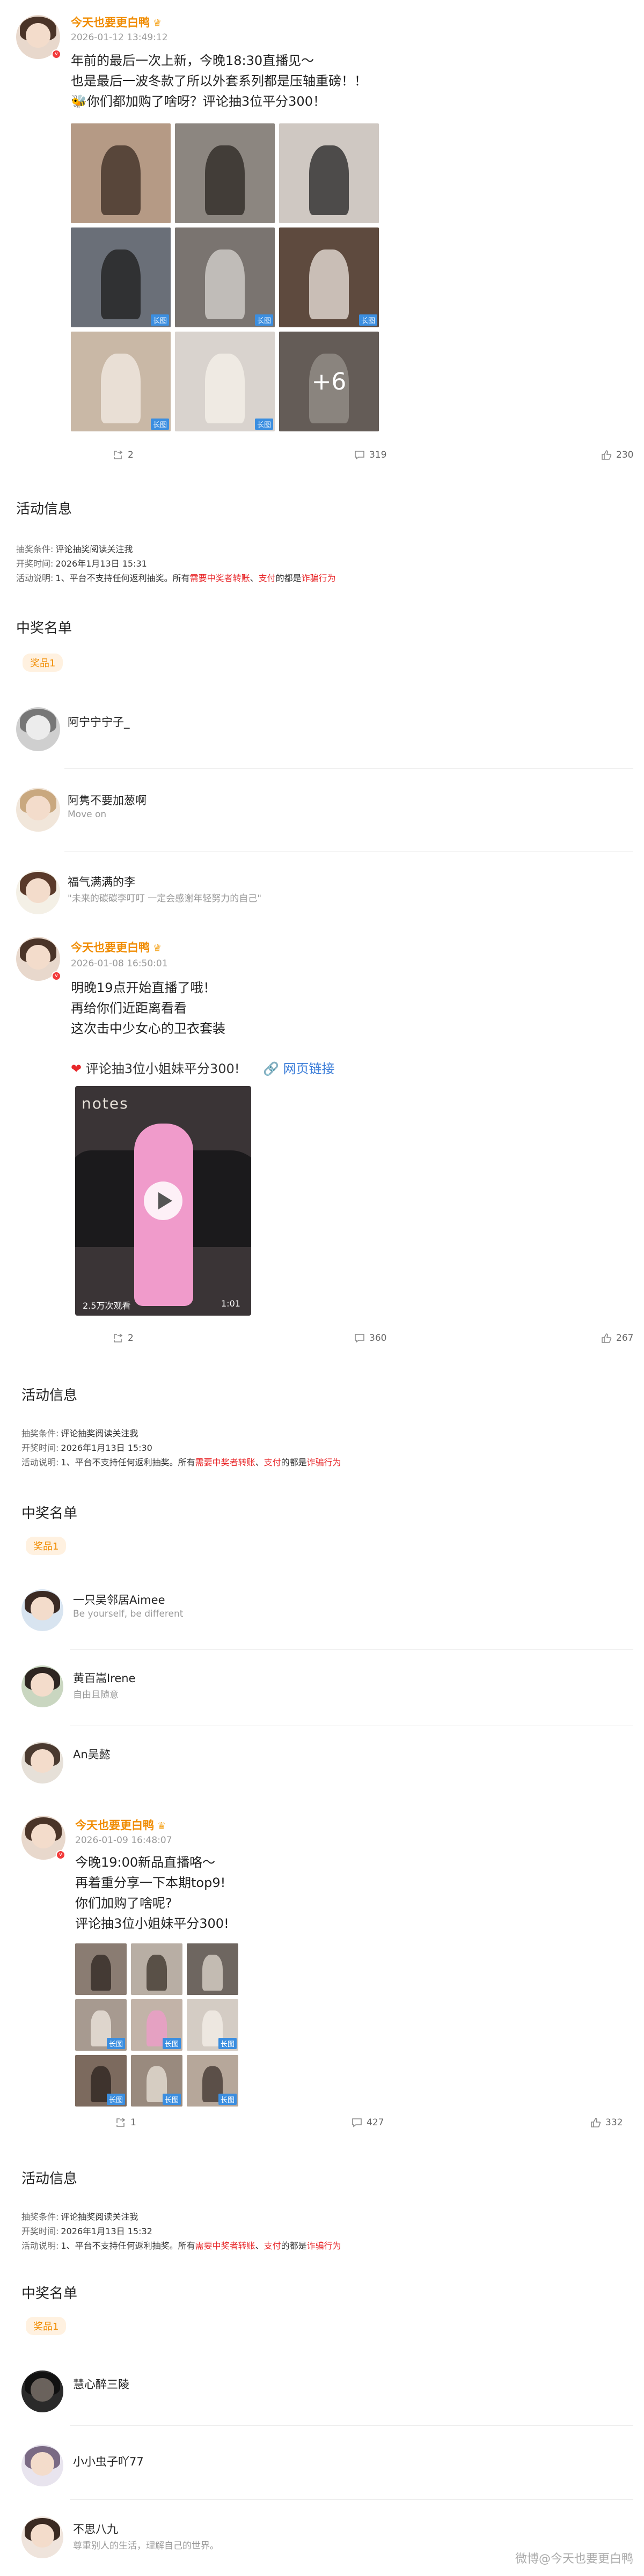  What do you see at coordinates (574, 2559) in the screenshot?
I see `weibo-watermark: 微博@今天也要更白鸭` at bounding box center [574, 2559].